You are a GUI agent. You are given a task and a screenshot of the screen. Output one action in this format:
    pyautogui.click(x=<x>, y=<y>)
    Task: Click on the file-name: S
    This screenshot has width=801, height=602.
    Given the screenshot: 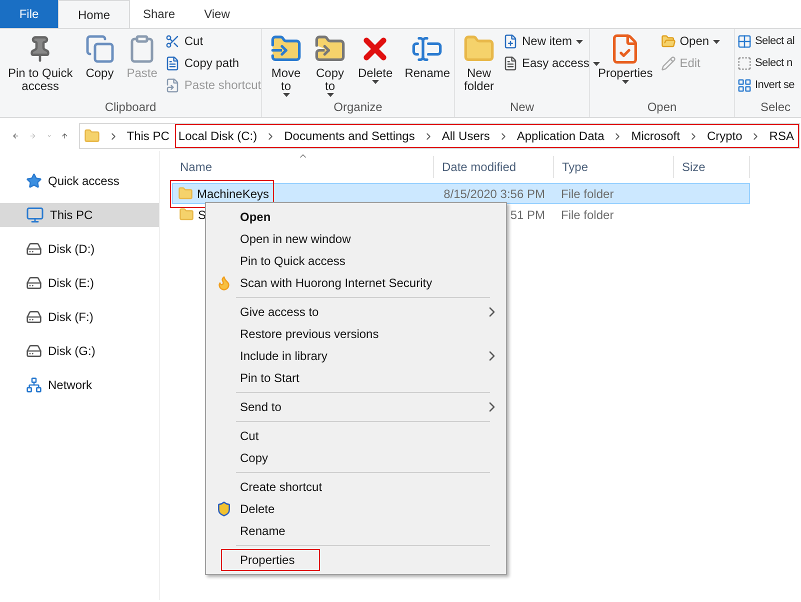 What is the action you would take?
    pyautogui.click(x=202, y=215)
    